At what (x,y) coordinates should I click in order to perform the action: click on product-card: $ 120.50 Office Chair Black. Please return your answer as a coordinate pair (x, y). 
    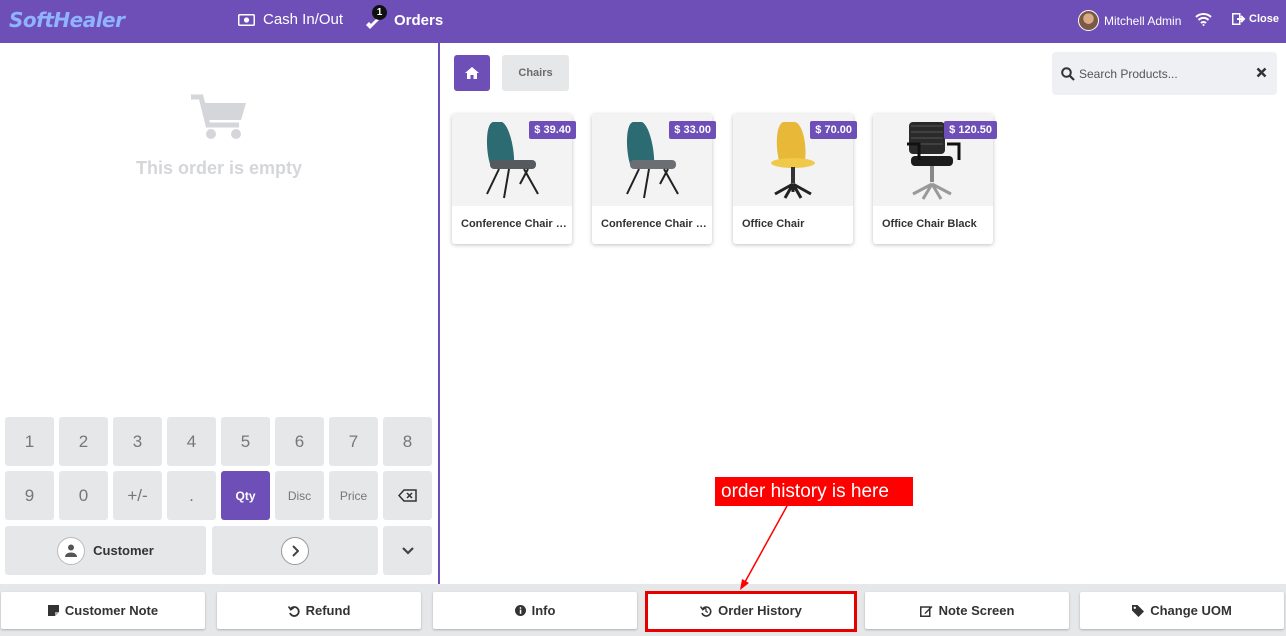
    Looking at the image, I should click on (935, 179).